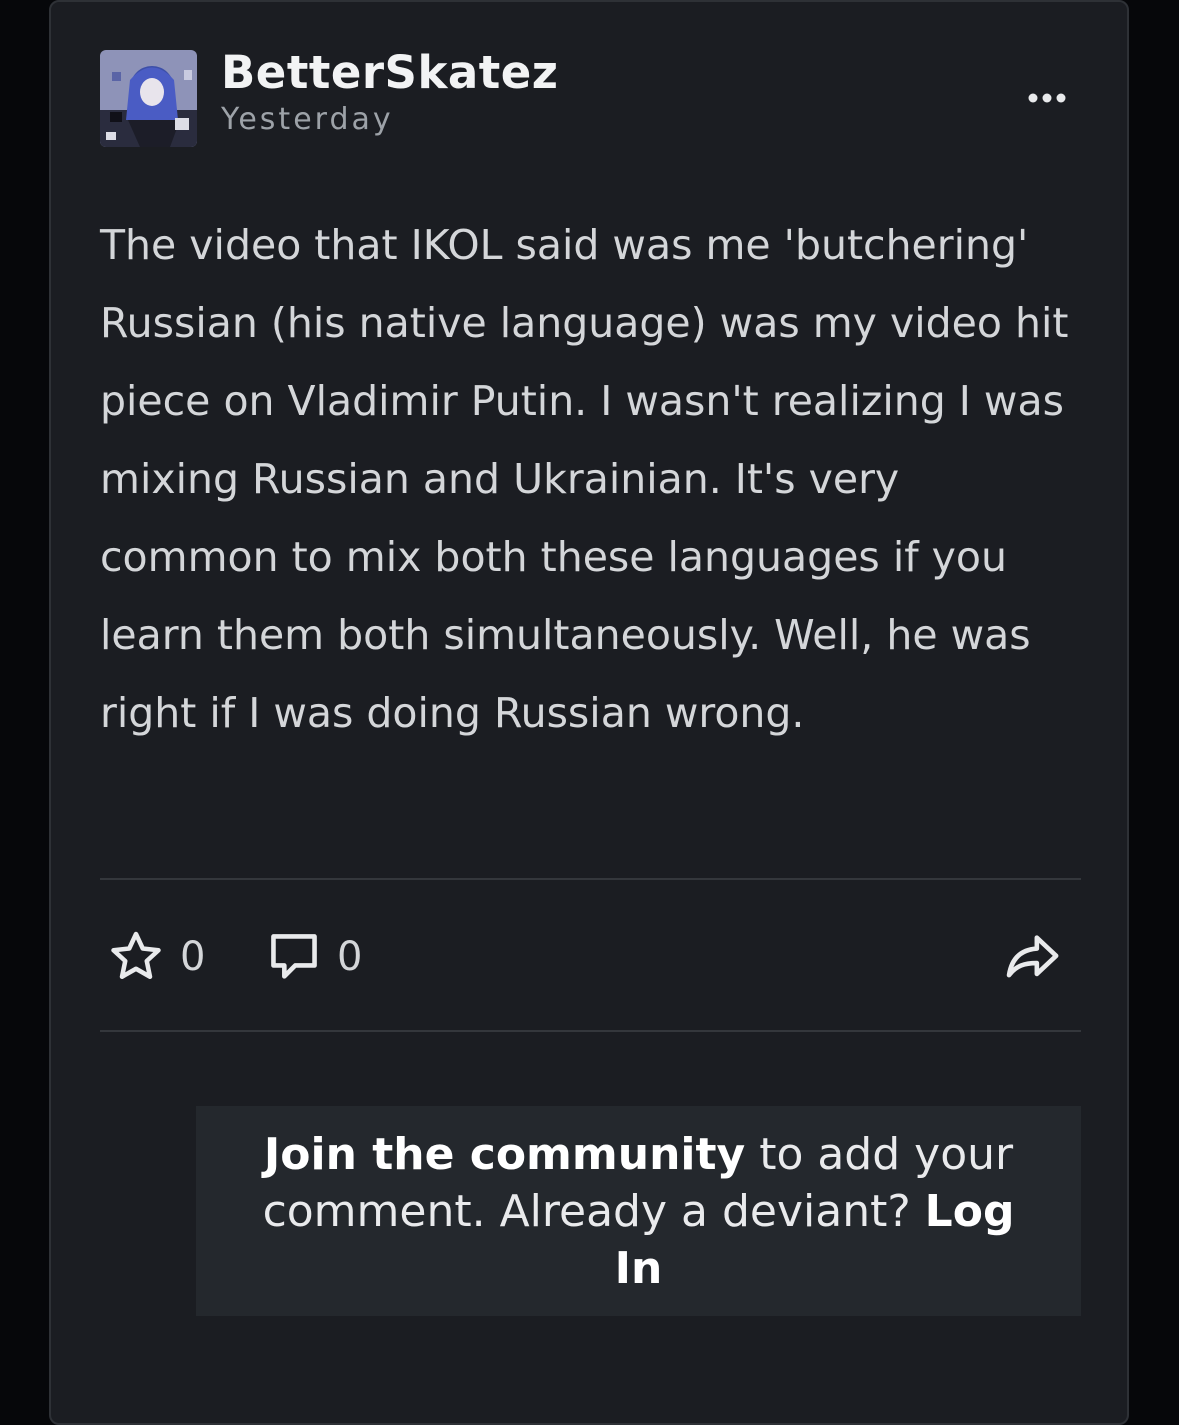 This screenshot has height=1425, width=1179. Describe the element at coordinates (294, 956) in the screenshot. I see `comment-bubble-icon` at that location.